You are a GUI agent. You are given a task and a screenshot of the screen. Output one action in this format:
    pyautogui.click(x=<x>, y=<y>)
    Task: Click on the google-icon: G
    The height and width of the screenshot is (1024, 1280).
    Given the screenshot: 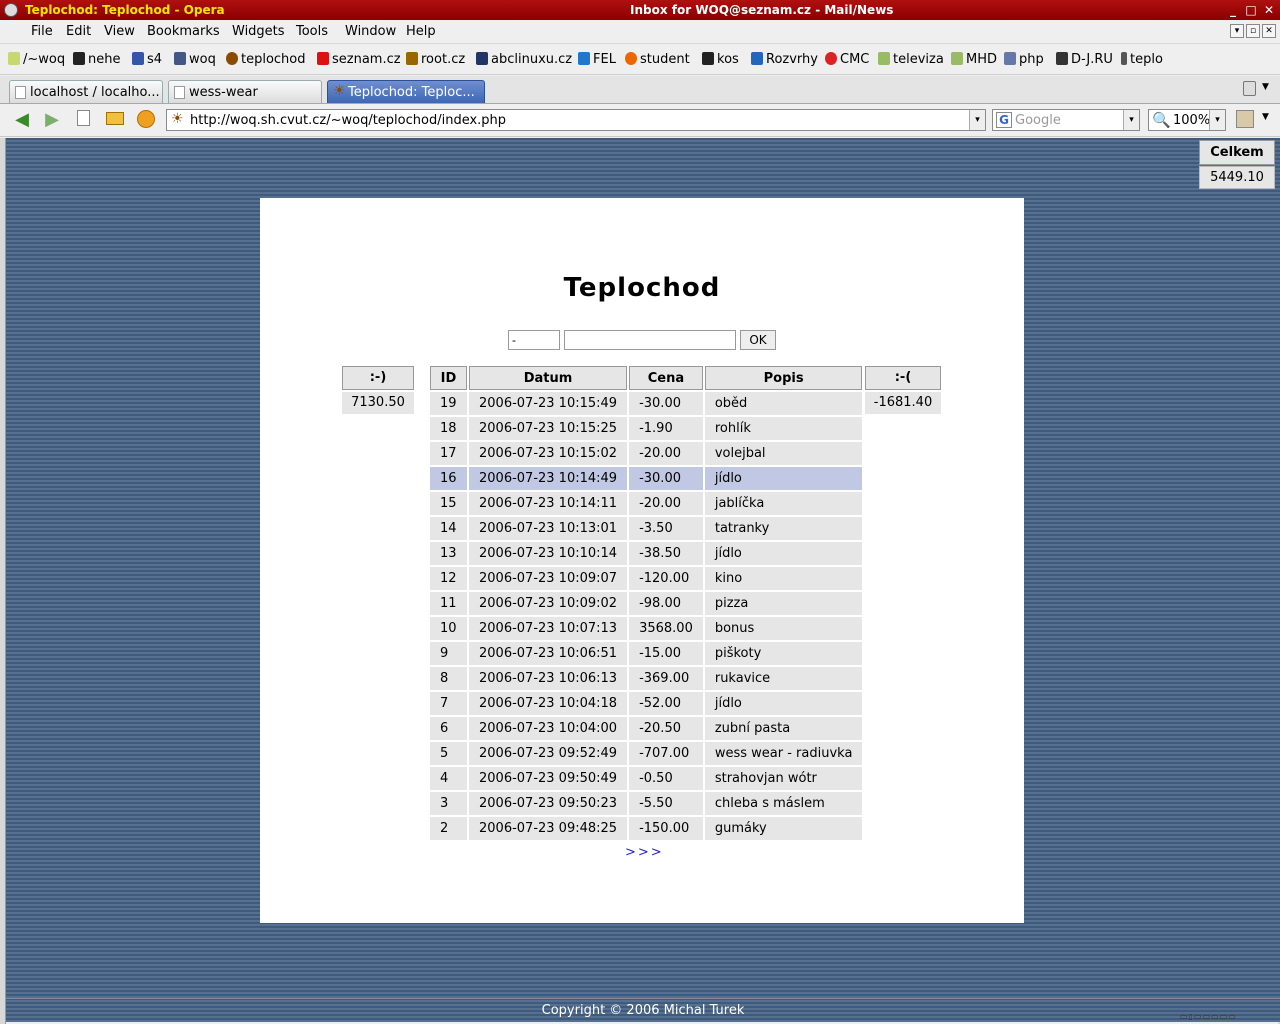 What is the action you would take?
    pyautogui.click(x=1004, y=120)
    